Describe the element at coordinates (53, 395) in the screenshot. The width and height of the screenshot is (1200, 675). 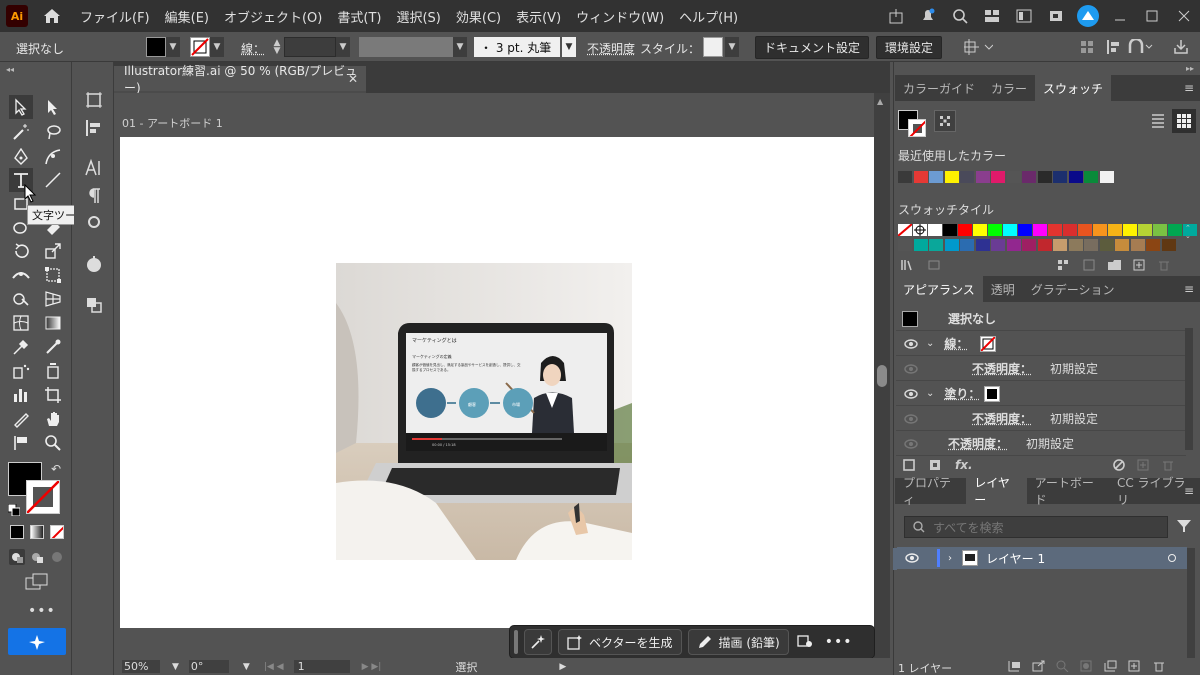
I see `artboard-tool-icon` at that location.